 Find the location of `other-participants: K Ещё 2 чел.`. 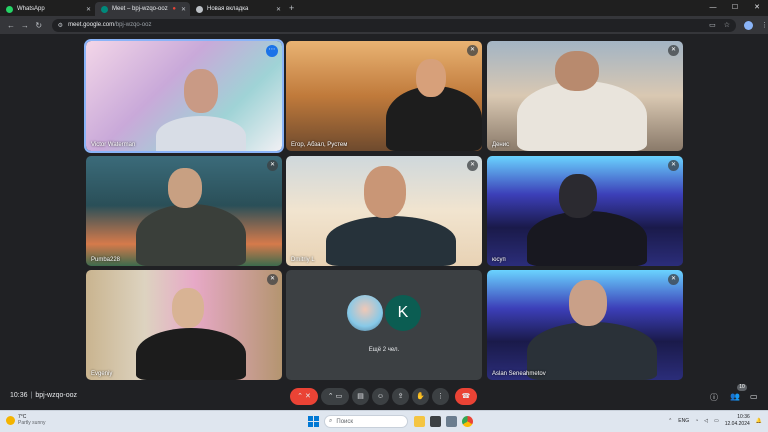

other-participants: K Ещё 2 чел. is located at coordinates (384, 325).